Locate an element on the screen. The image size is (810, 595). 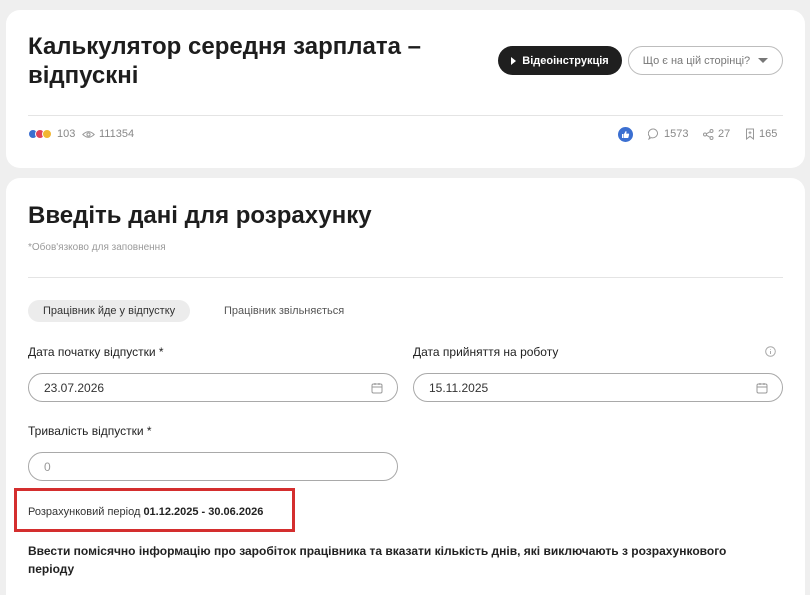
vacation-start-value: 23.07.2026 is located at coordinates (74, 387).